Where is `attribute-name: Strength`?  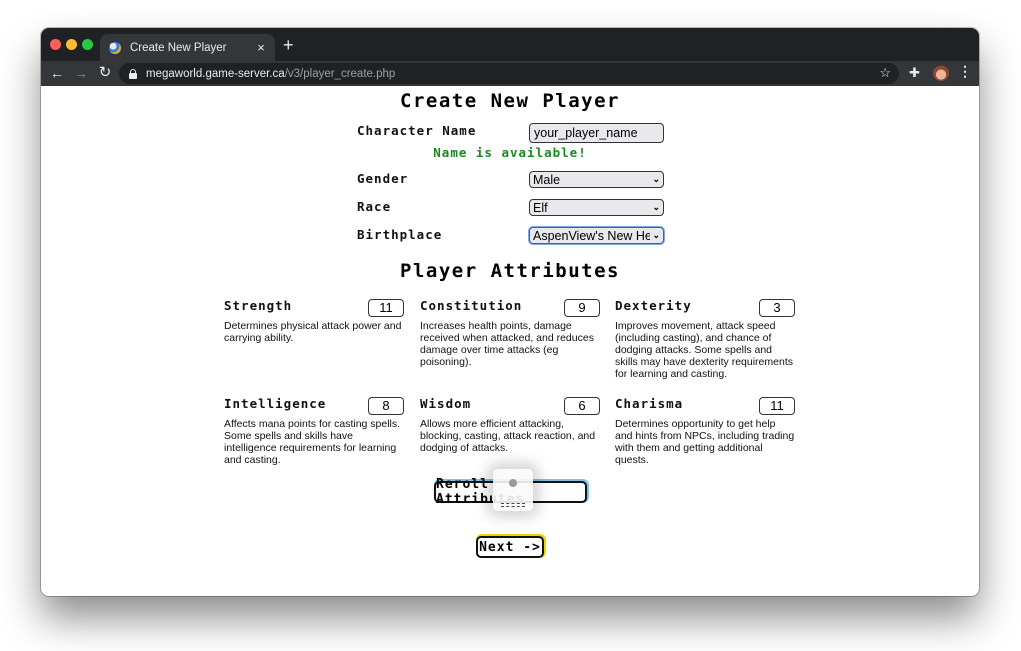
attribute-name: Strength is located at coordinates (258, 305).